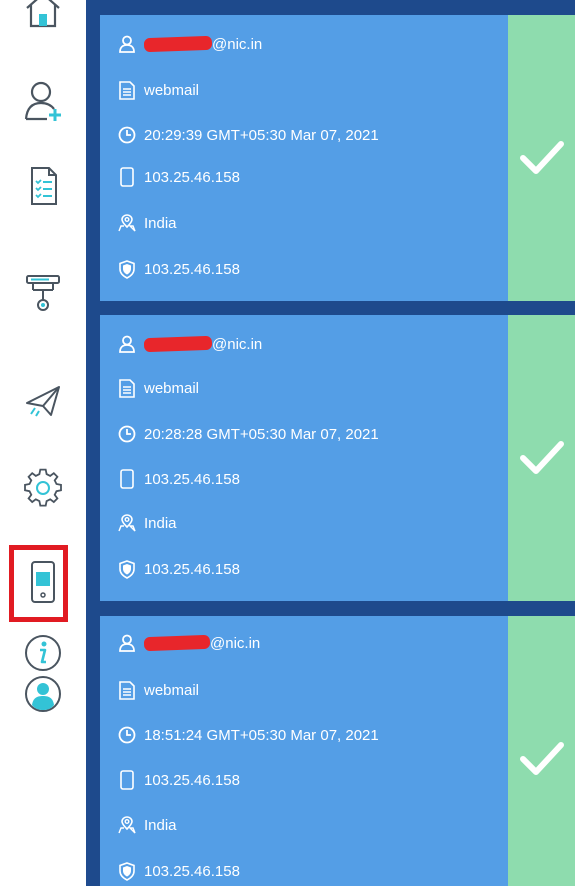 Image resolution: width=575 pixels, height=886 pixels. I want to click on user-profile-icon, so click(43, 694).